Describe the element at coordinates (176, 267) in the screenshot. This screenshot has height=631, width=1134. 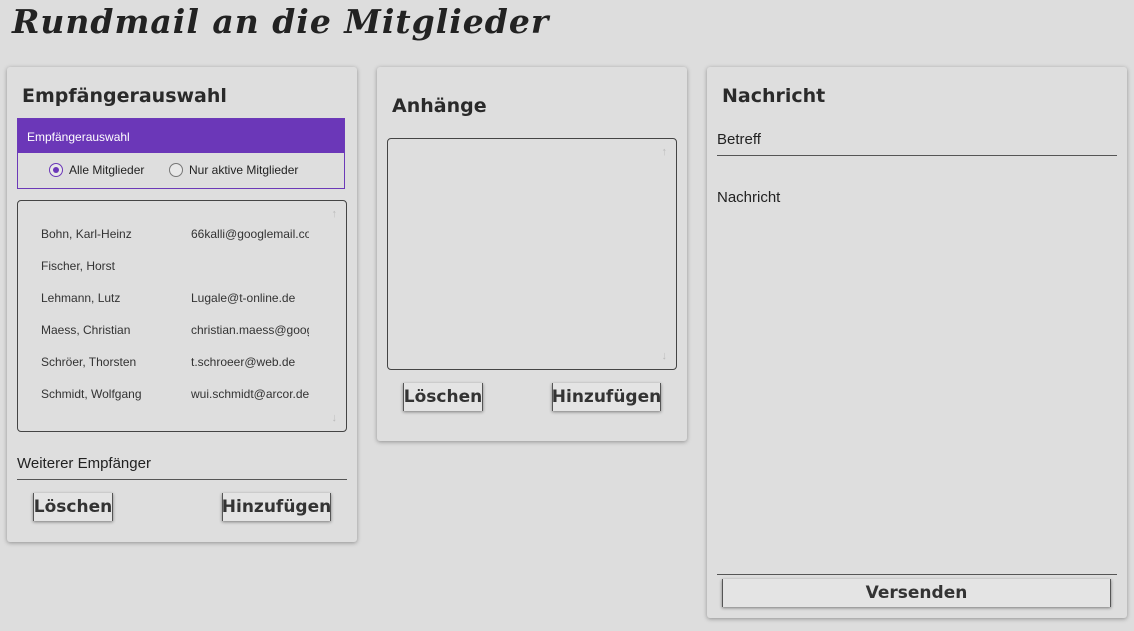
I see `list-item: Fischer, Horst` at that location.